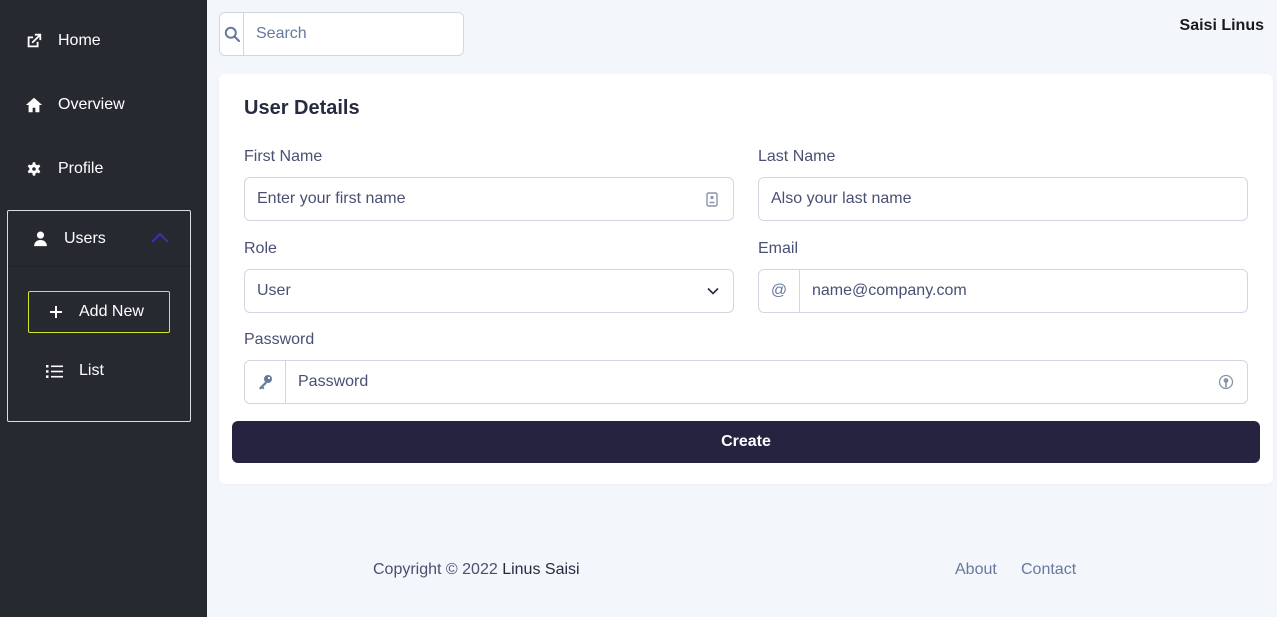 This screenshot has width=1277, height=617. Describe the element at coordinates (85, 238) in the screenshot. I see `sidebar-item-label: Users` at that location.